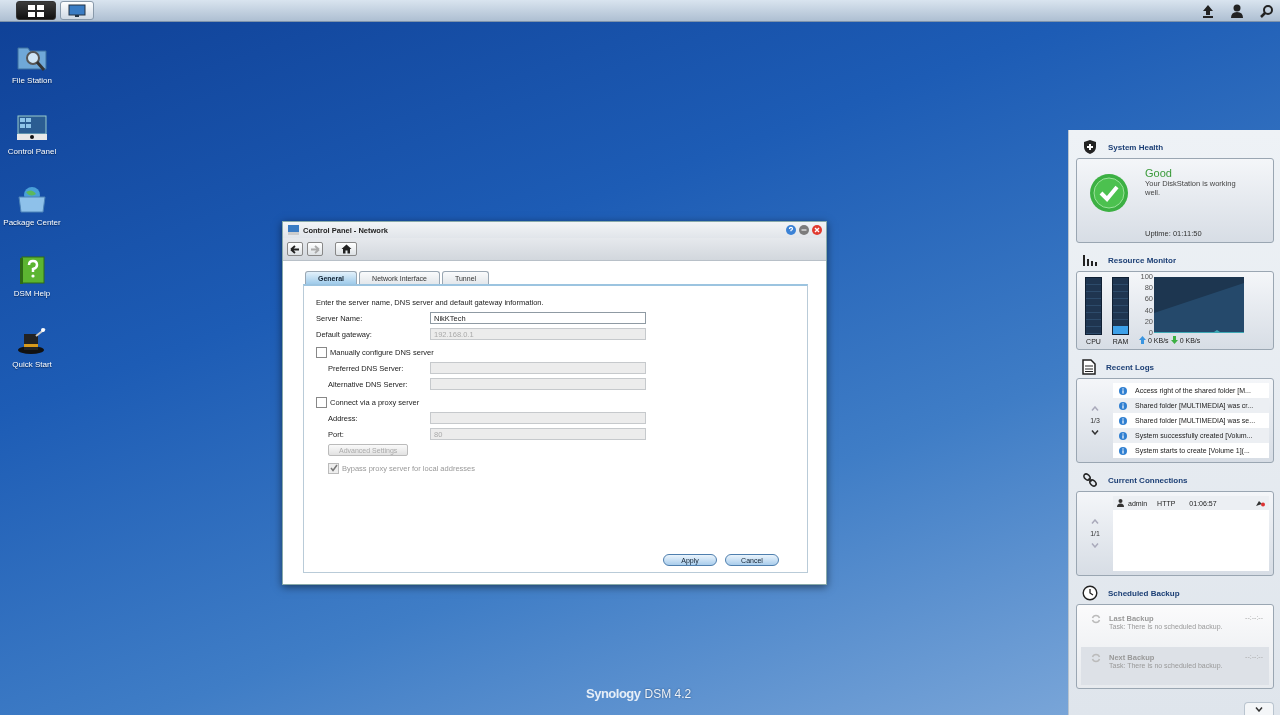 The width and height of the screenshot is (1280, 715). Describe the element at coordinates (32, 199) in the screenshot. I see `package-box-icon` at that location.